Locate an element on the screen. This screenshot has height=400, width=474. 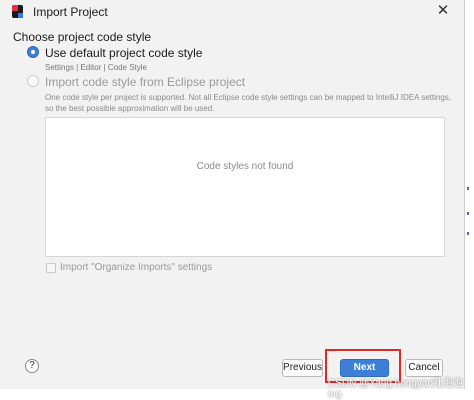
help-icon: ? is located at coordinates (32, 366).